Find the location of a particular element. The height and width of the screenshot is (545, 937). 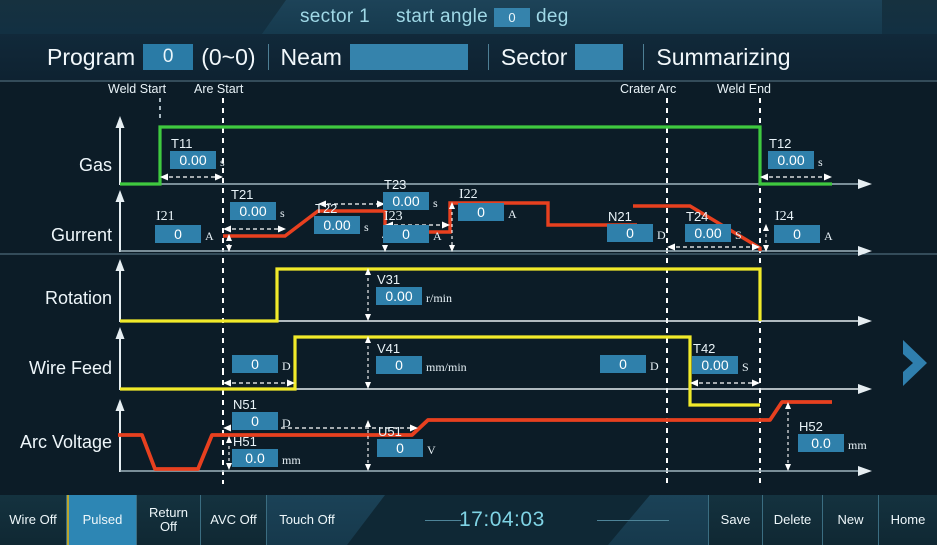

marker-arc-start: Are Start is located at coordinates (219, 89).